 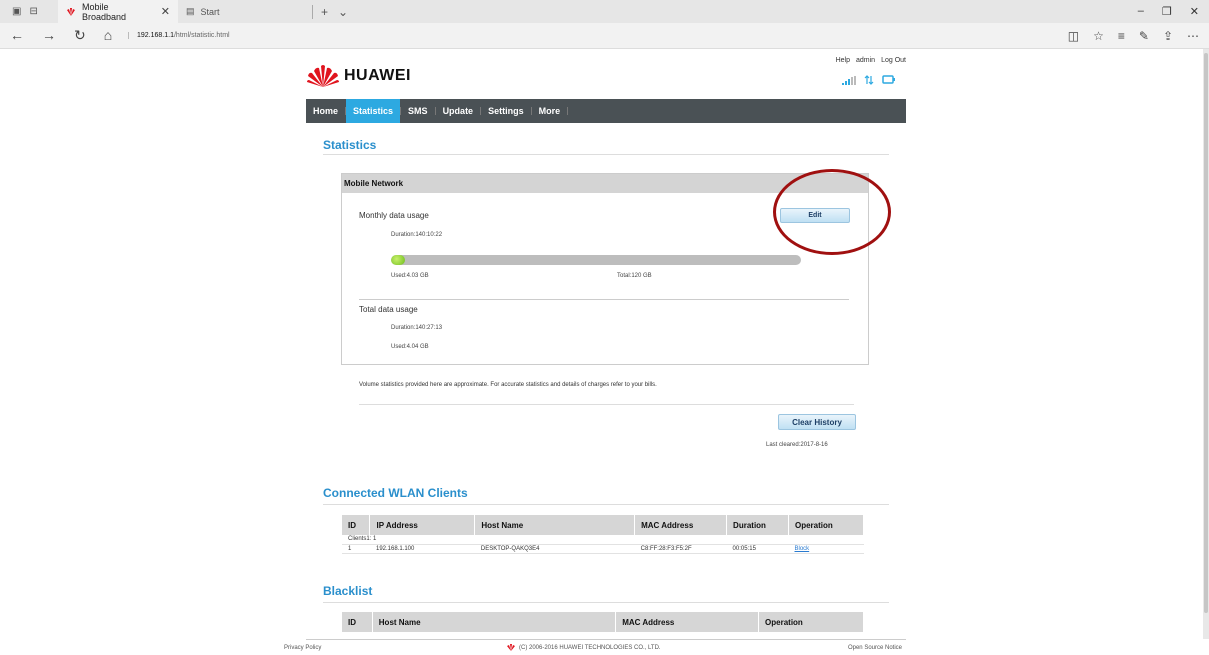 What do you see at coordinates (155, 35) in the screenshot?
I see `url-host: 192.168.1.1` at bounding box center [155, 35].